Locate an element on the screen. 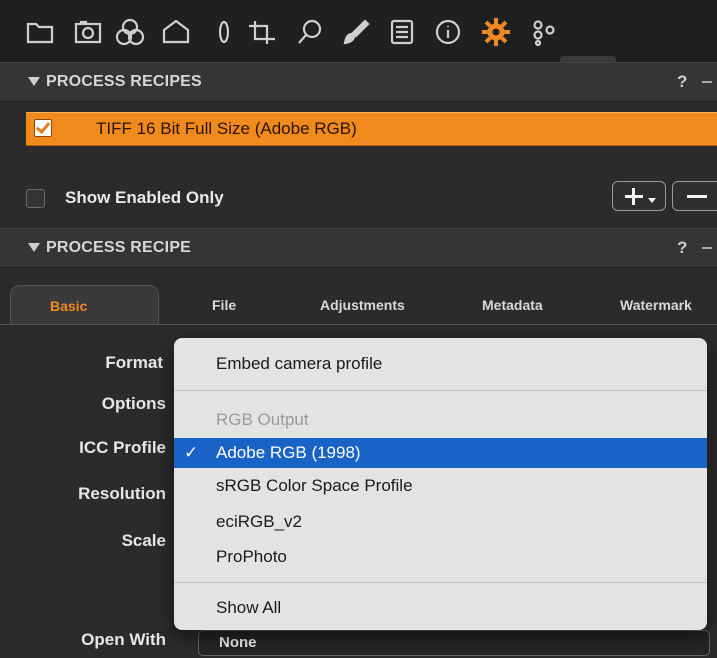 The width and height of the screenshot is (717, 658). tab-basic: Basic is located at coordinates (84, 305).